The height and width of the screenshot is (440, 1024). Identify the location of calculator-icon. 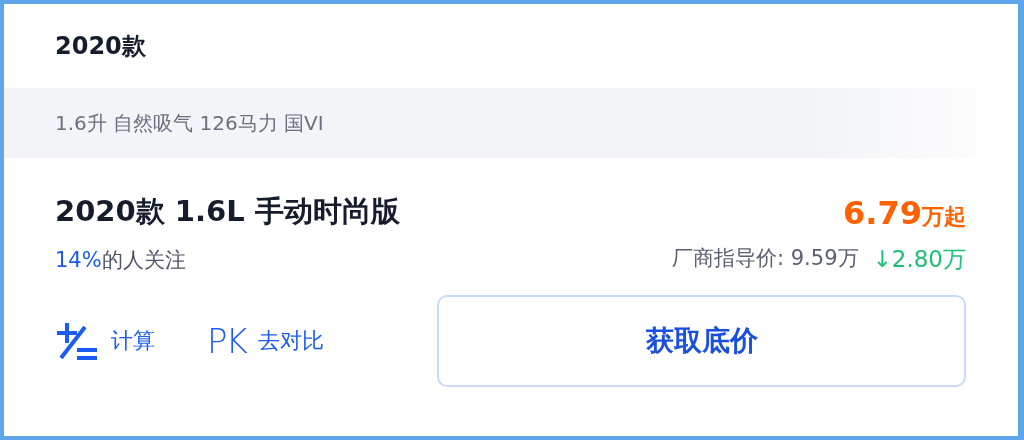
(77, 341).